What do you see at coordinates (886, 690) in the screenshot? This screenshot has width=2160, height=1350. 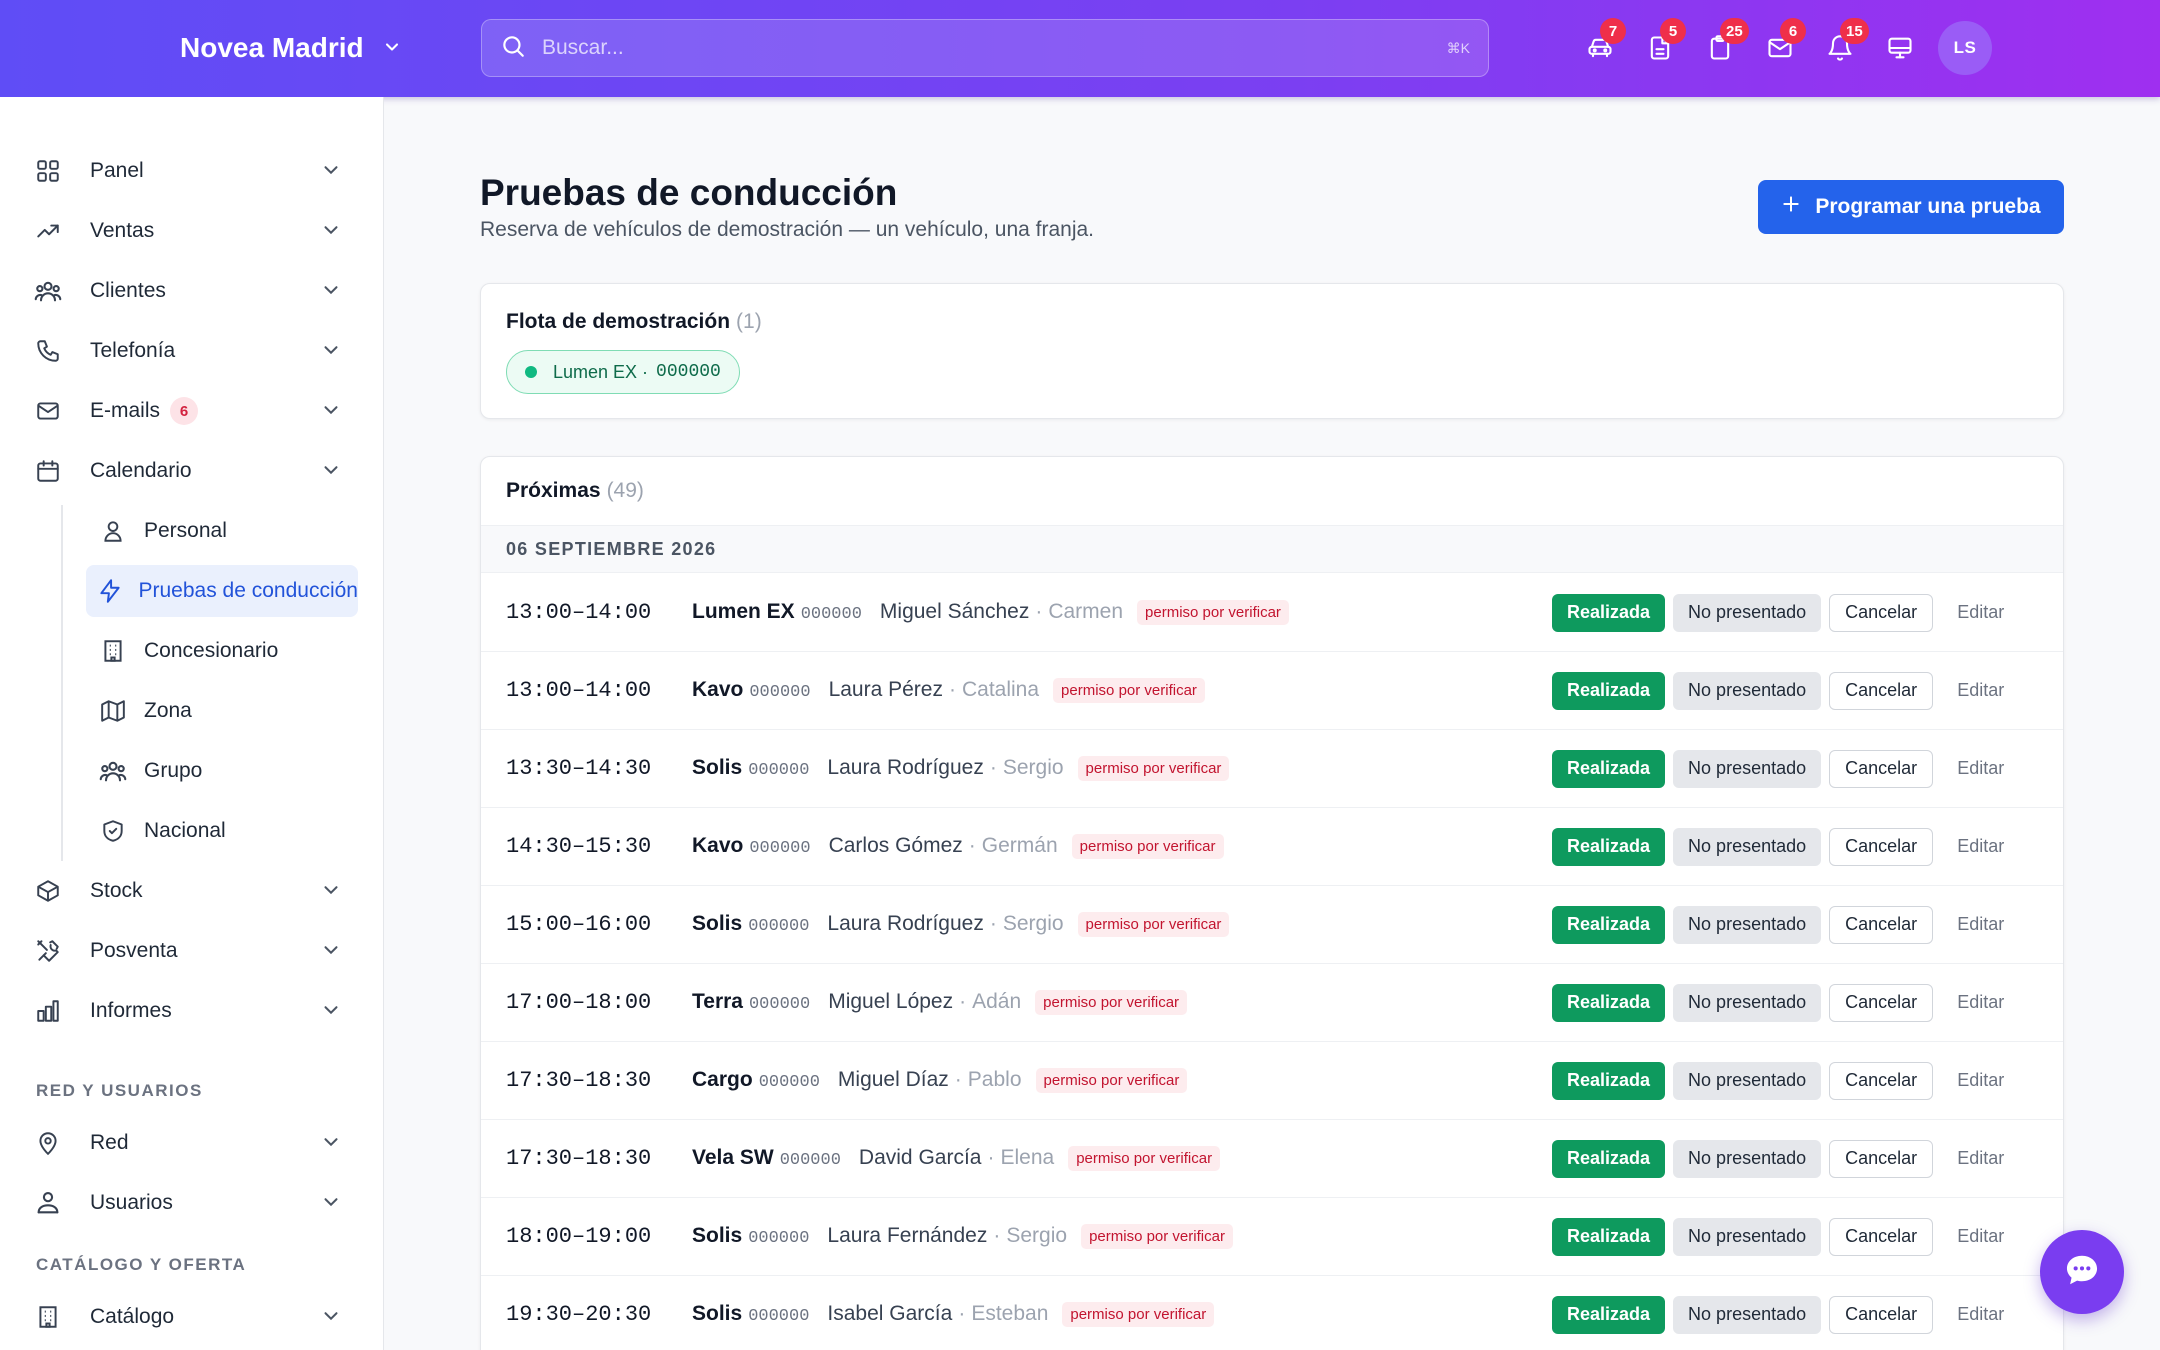 I see `client-name: Laura Pérez` at bounding box center [886, 690].